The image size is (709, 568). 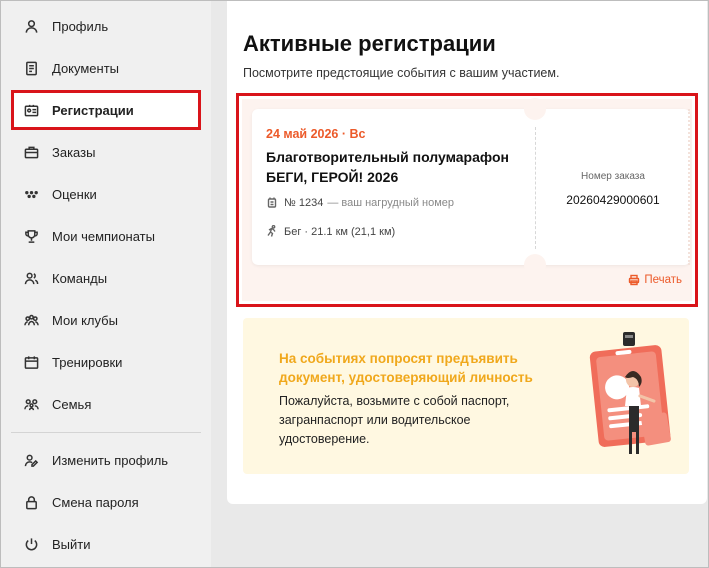 What do you see at coordinates (80, 278) in the screenshot?
I see `sidebar-item-label: Команды` at bounding box center [80, 278].